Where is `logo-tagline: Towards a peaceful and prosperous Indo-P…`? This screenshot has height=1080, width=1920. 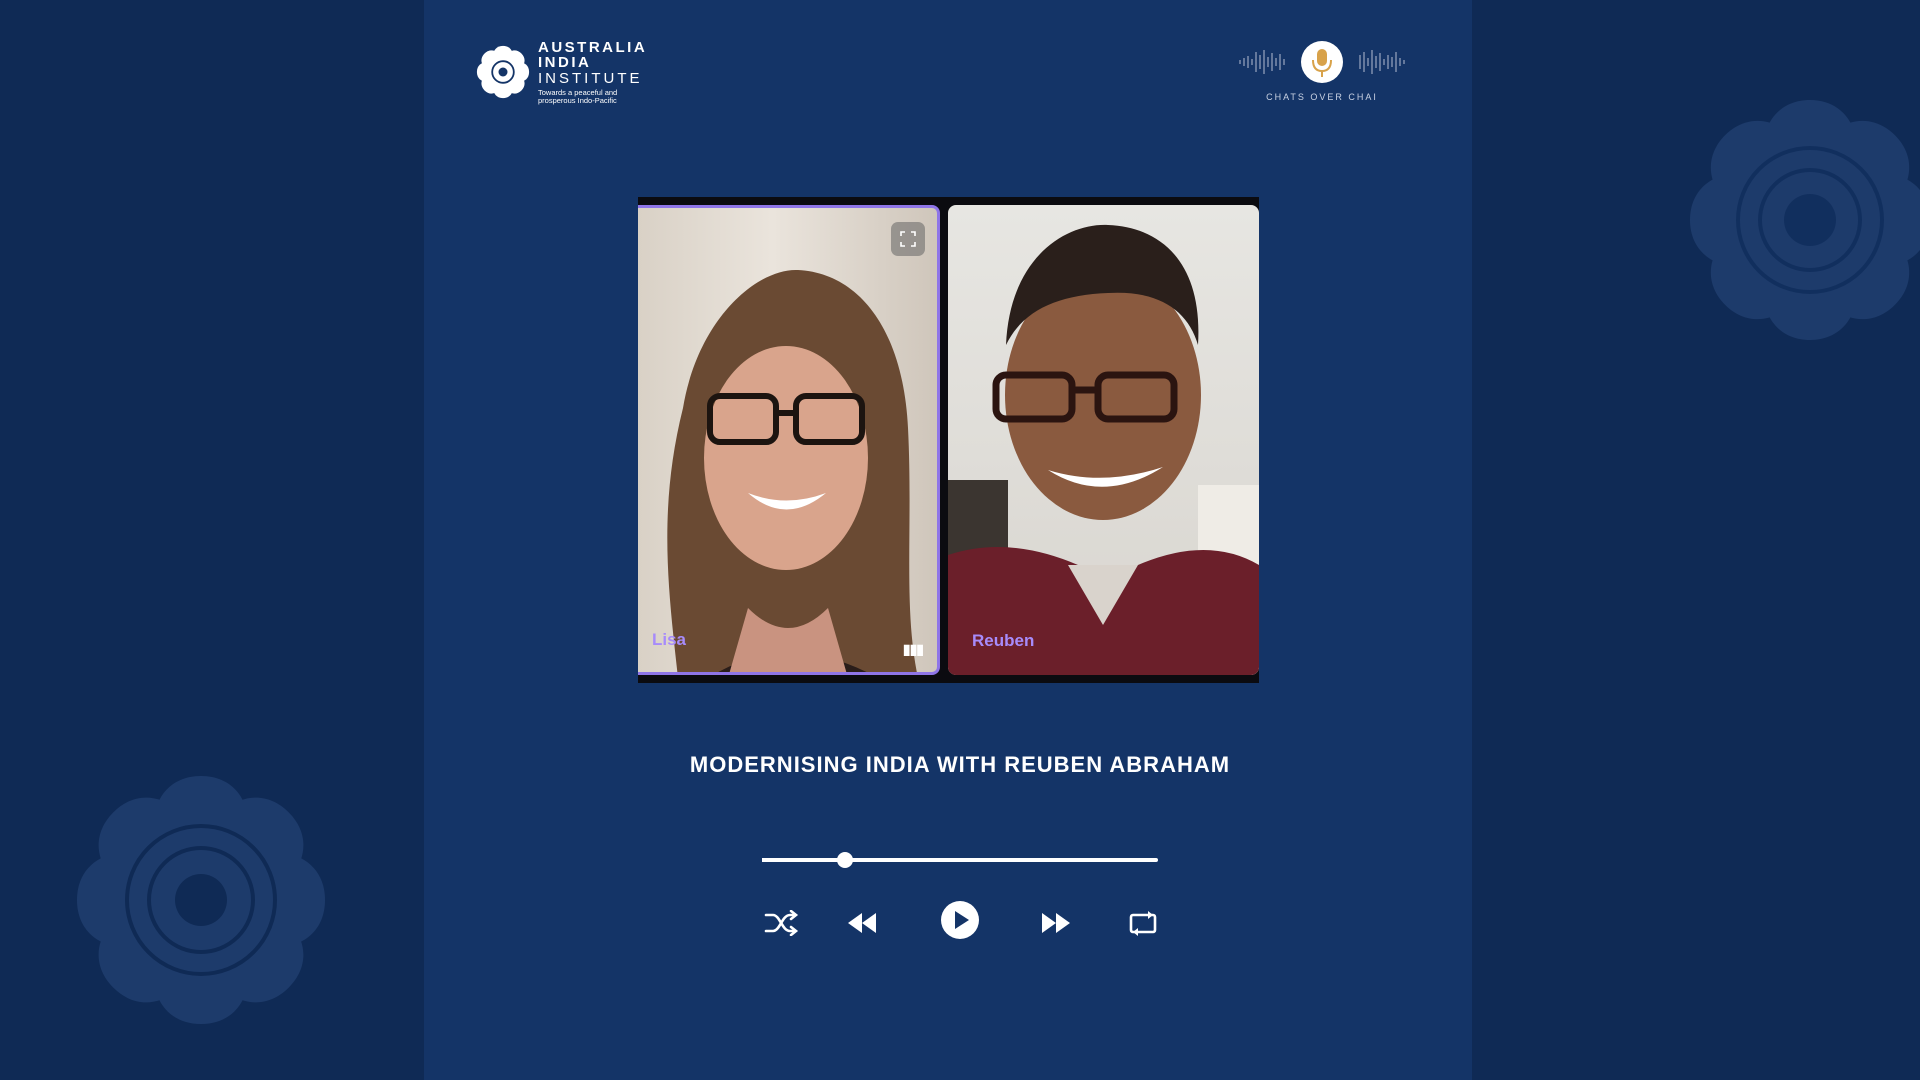 logo-tagline: Towards a peaceful and prosperous Indo-P… is located at coordinates (578, 96).